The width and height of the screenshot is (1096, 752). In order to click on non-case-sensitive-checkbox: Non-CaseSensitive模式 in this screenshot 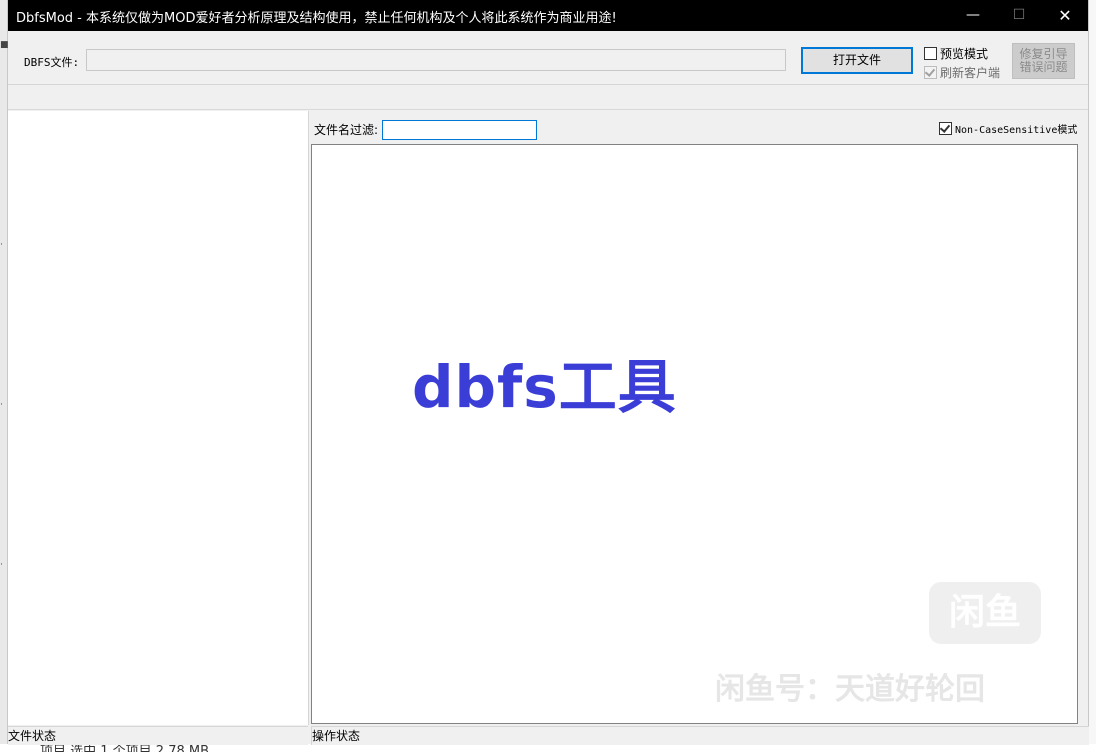, I will do `click(1008, 129)`.